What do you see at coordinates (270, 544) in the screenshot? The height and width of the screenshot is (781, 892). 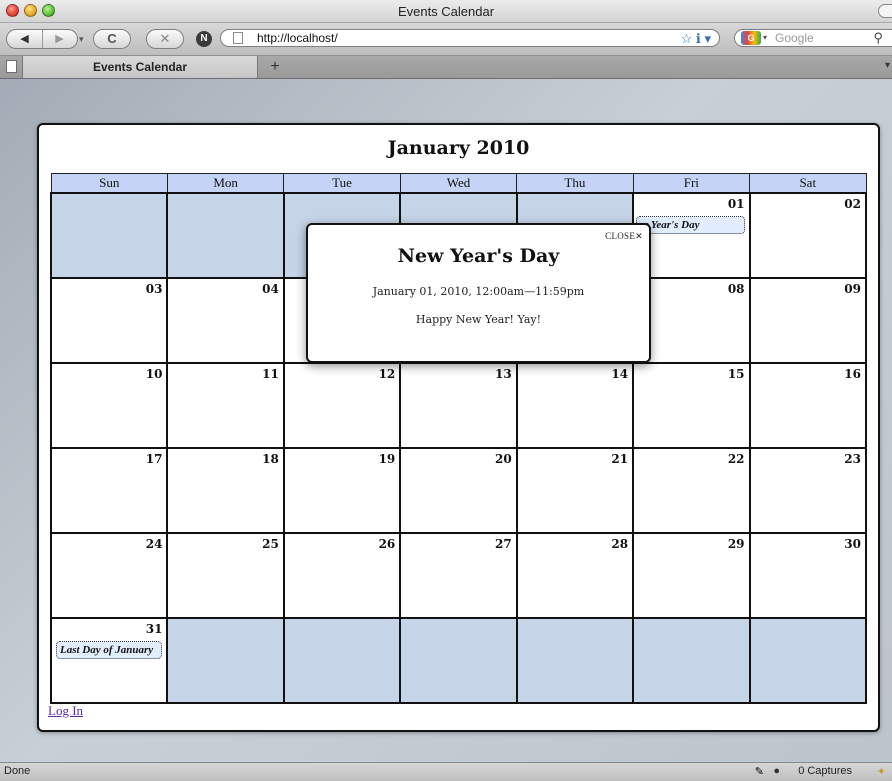 I see `day-number: 25` at bounding box center [270, 544].